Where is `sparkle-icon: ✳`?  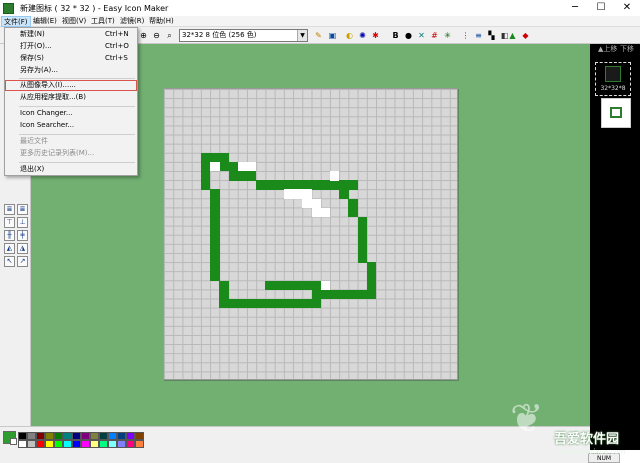 sparkle-icon: ✳ is located at coordinates (447, 35).